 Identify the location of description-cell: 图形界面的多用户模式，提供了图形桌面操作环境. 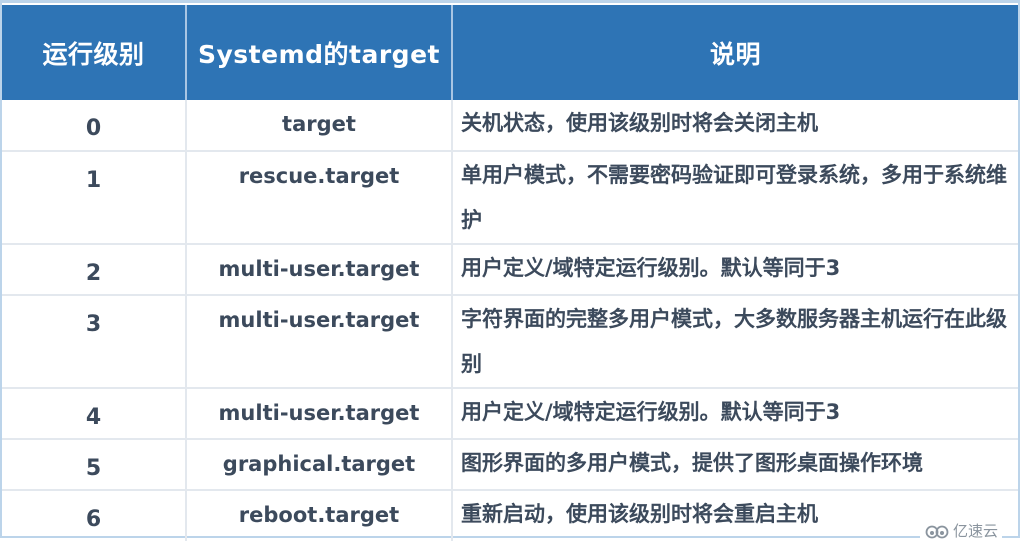
(735, 465).